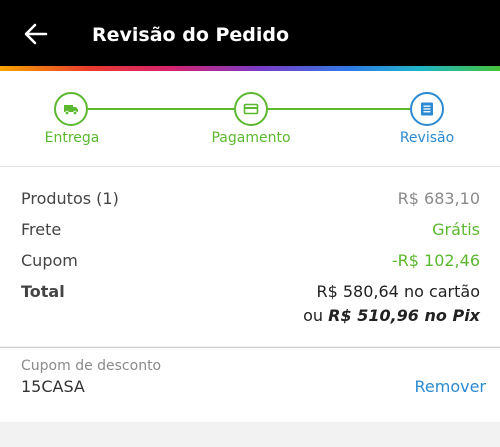 This screenshot has height=447, width=500. I want to click on document-list-icon, so click(427, 109).